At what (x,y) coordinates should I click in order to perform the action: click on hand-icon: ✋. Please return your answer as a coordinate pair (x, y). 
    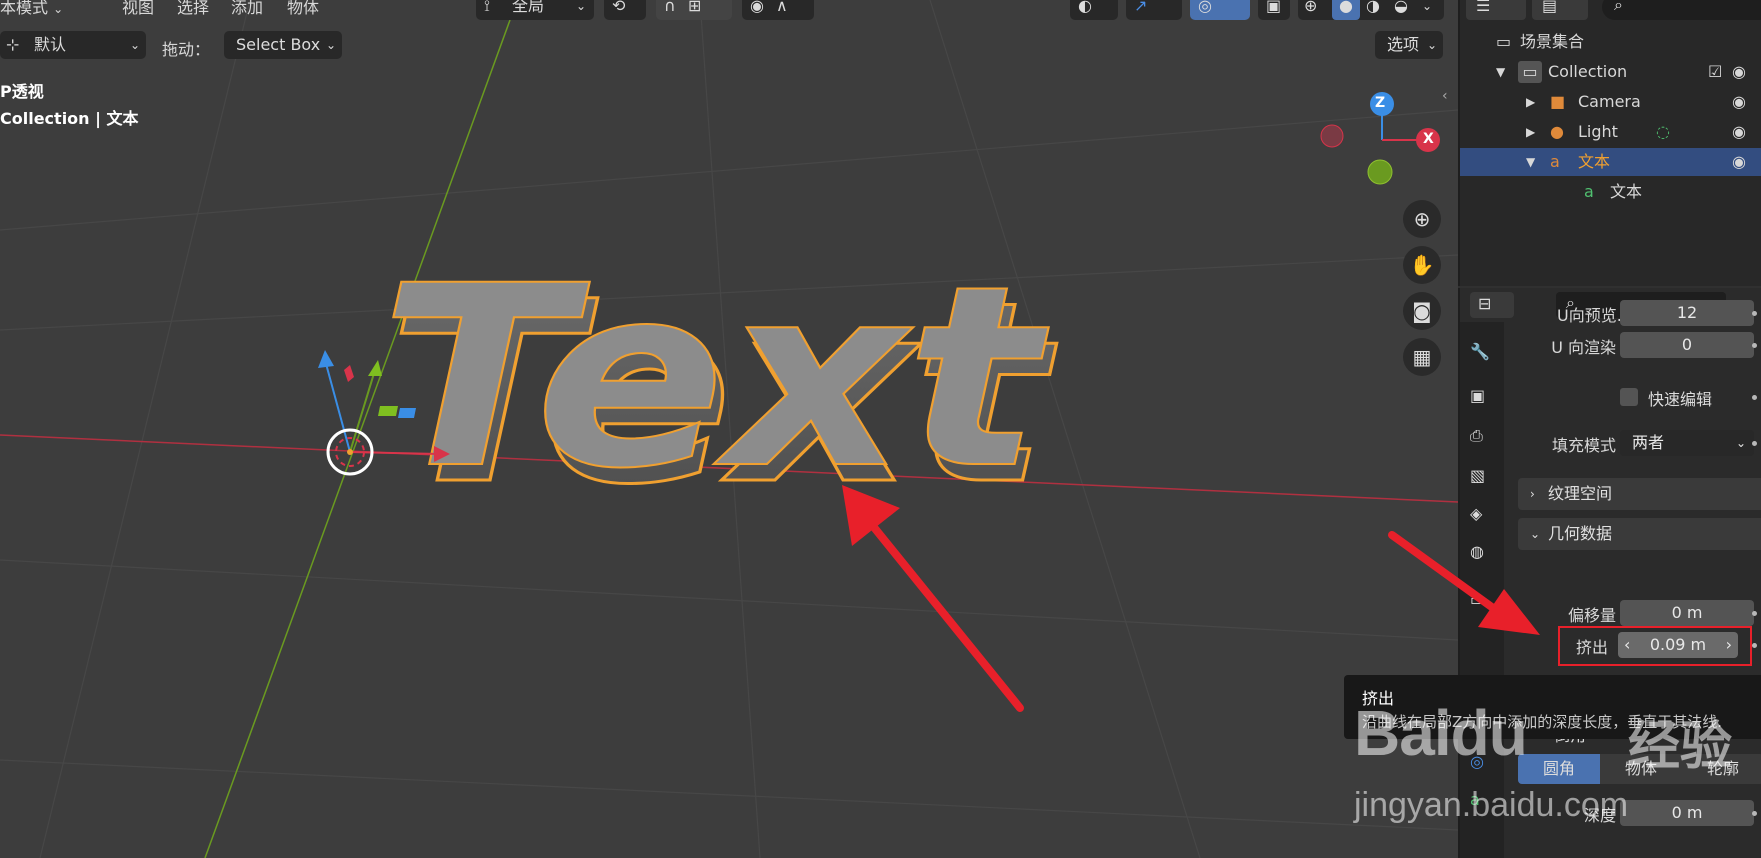
    Looking at the image, I should click on (1422, 265).